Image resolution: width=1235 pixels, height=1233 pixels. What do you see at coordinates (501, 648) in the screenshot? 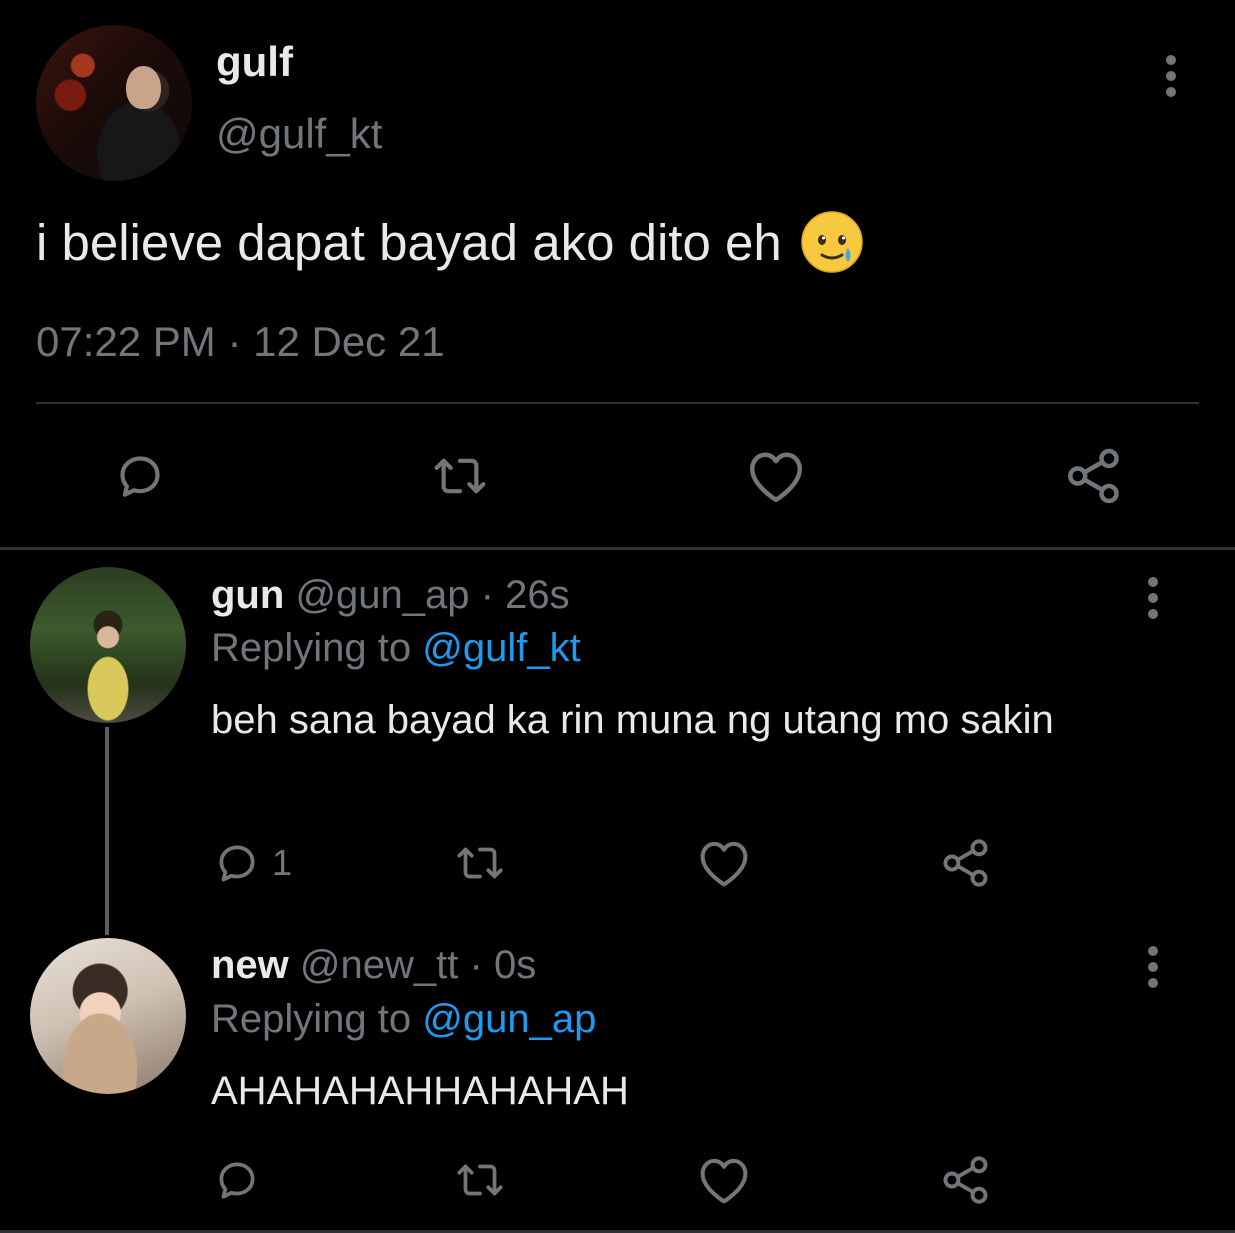
I see `replying-to-mention: @gulf_kt` at bounding box center [501, 648].